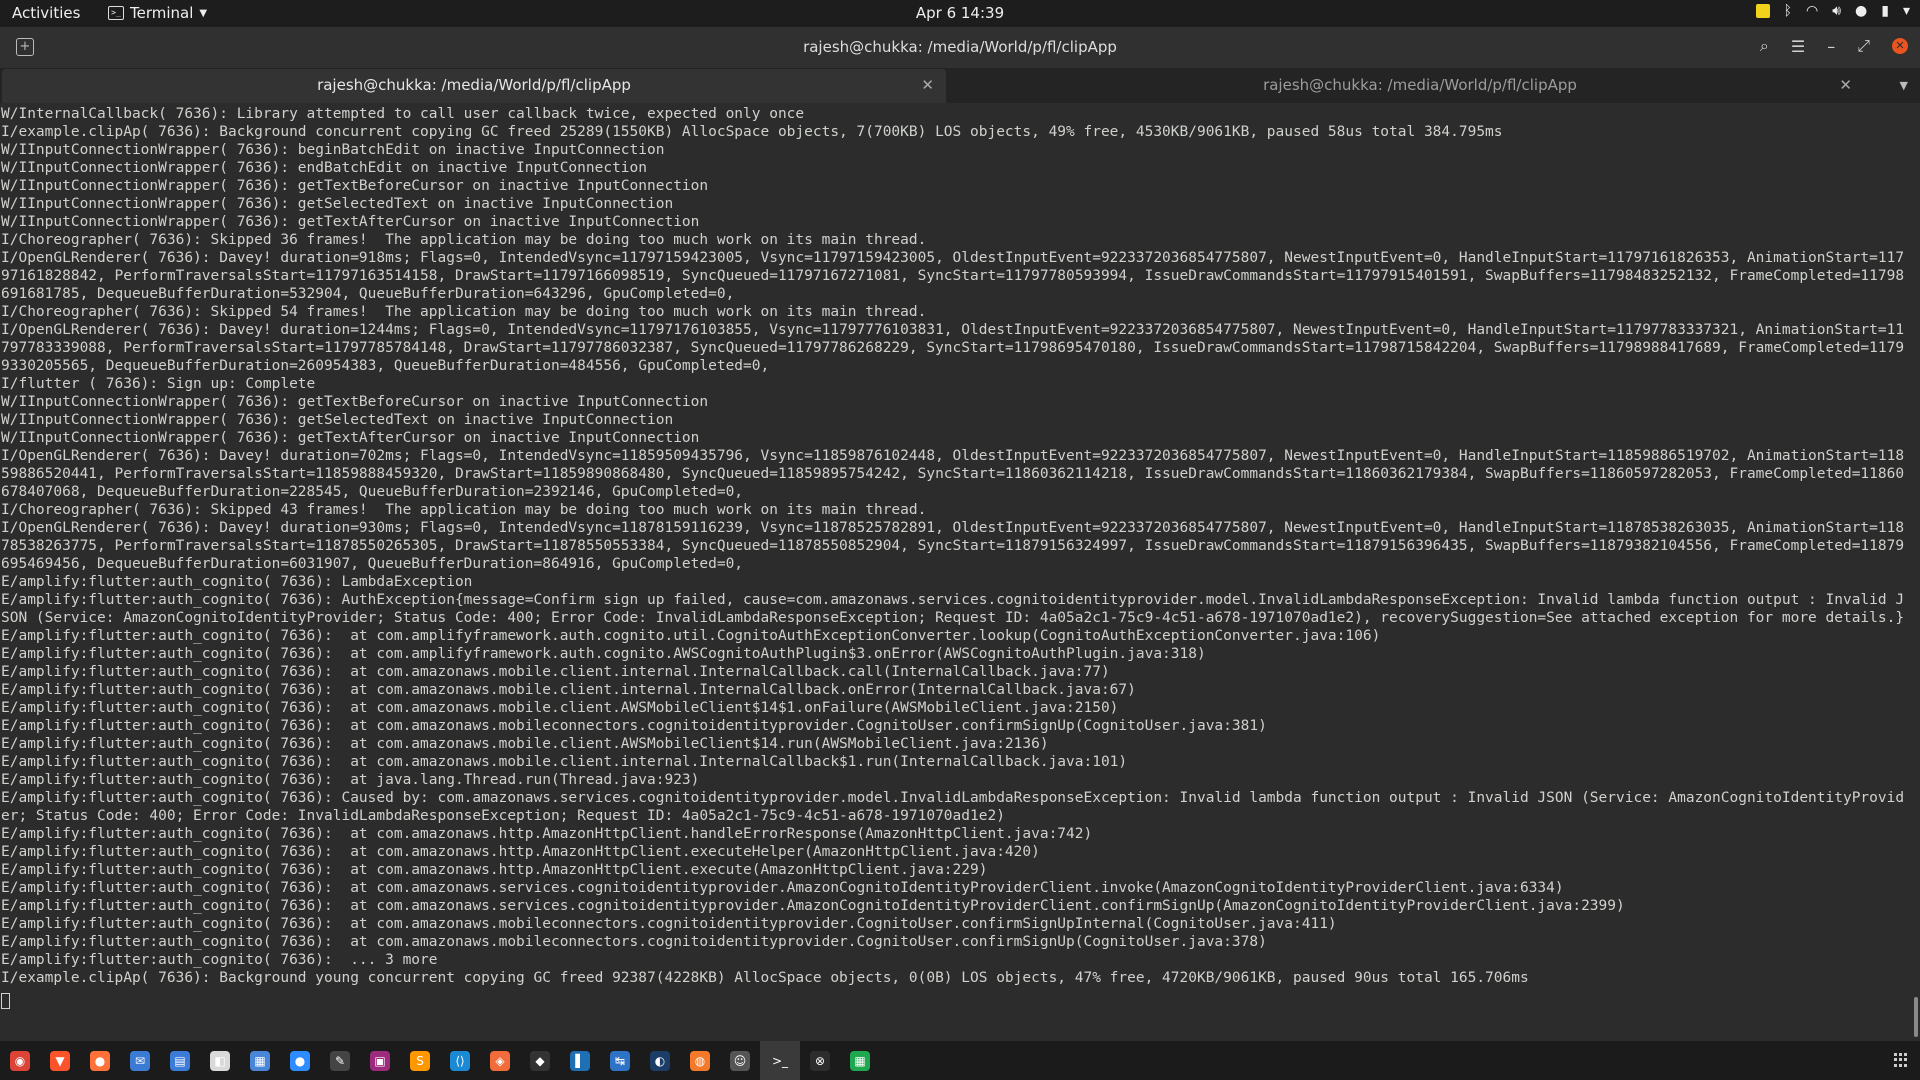  I want to click on dock-item: ◍, so click(700, 1060).